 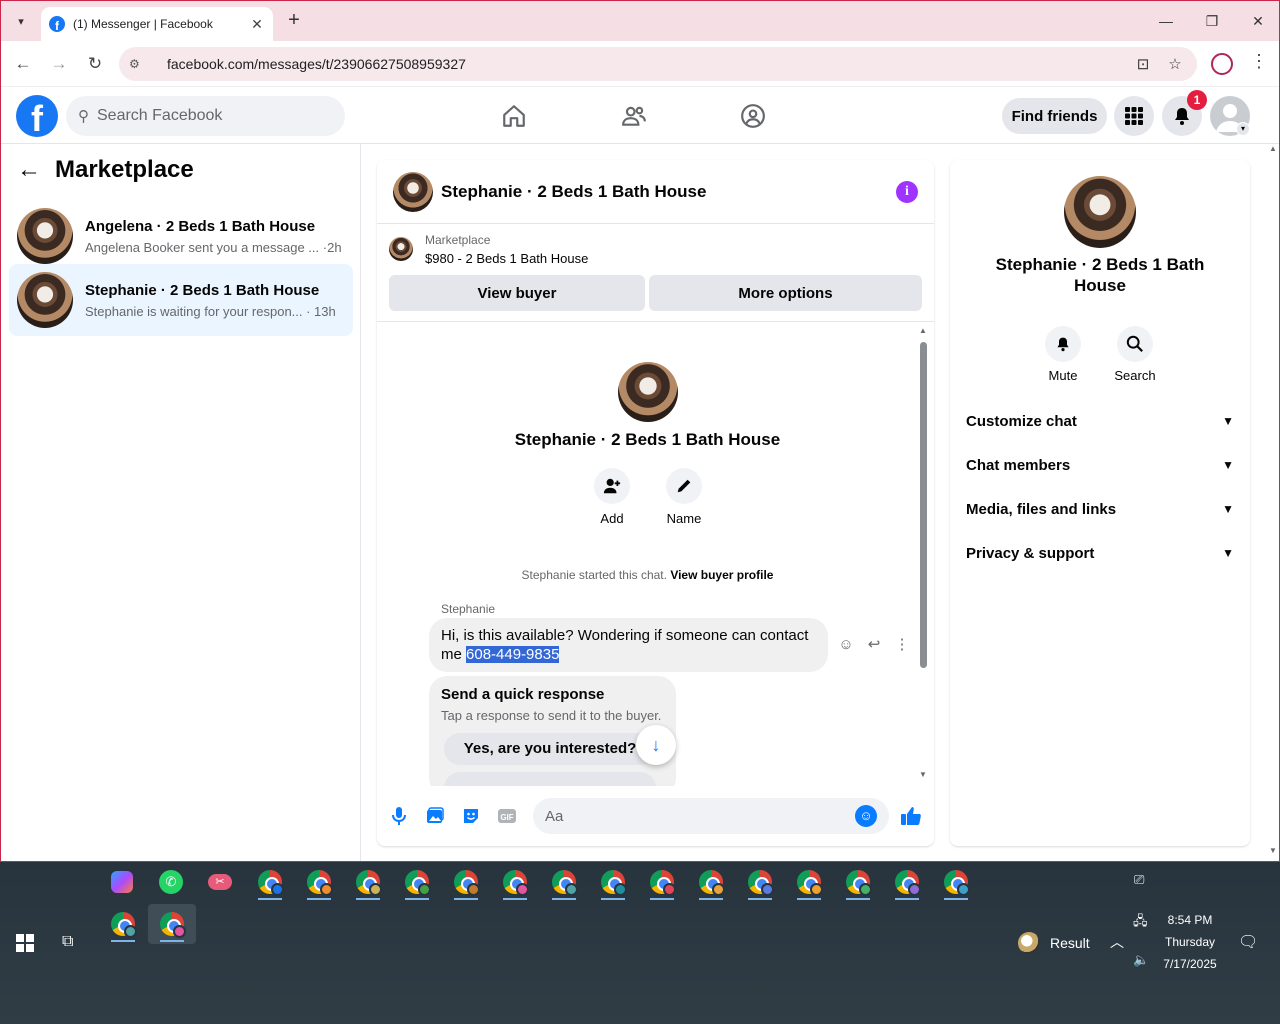 I want to click on photo-icon, so click(x=435, y=816).